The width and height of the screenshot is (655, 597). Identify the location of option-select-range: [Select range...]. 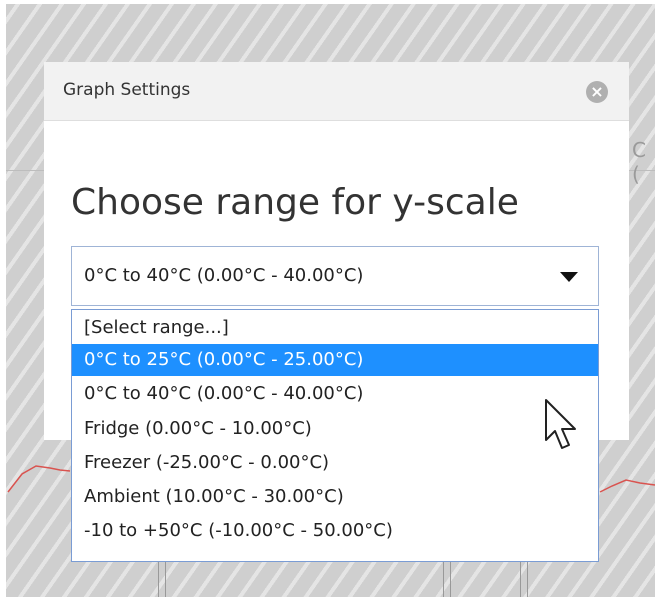
(335, 328).